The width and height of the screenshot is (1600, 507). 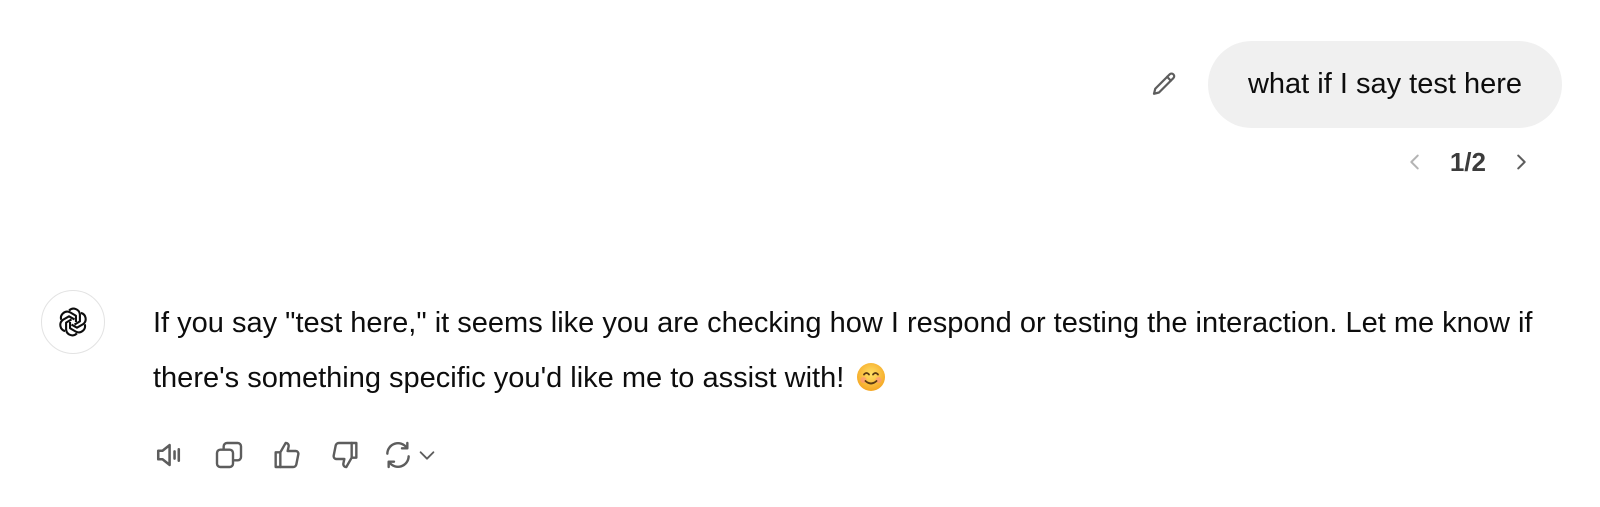 I want to click on user-message-bubble: what if I say test here, so click(x=1384, y=84).